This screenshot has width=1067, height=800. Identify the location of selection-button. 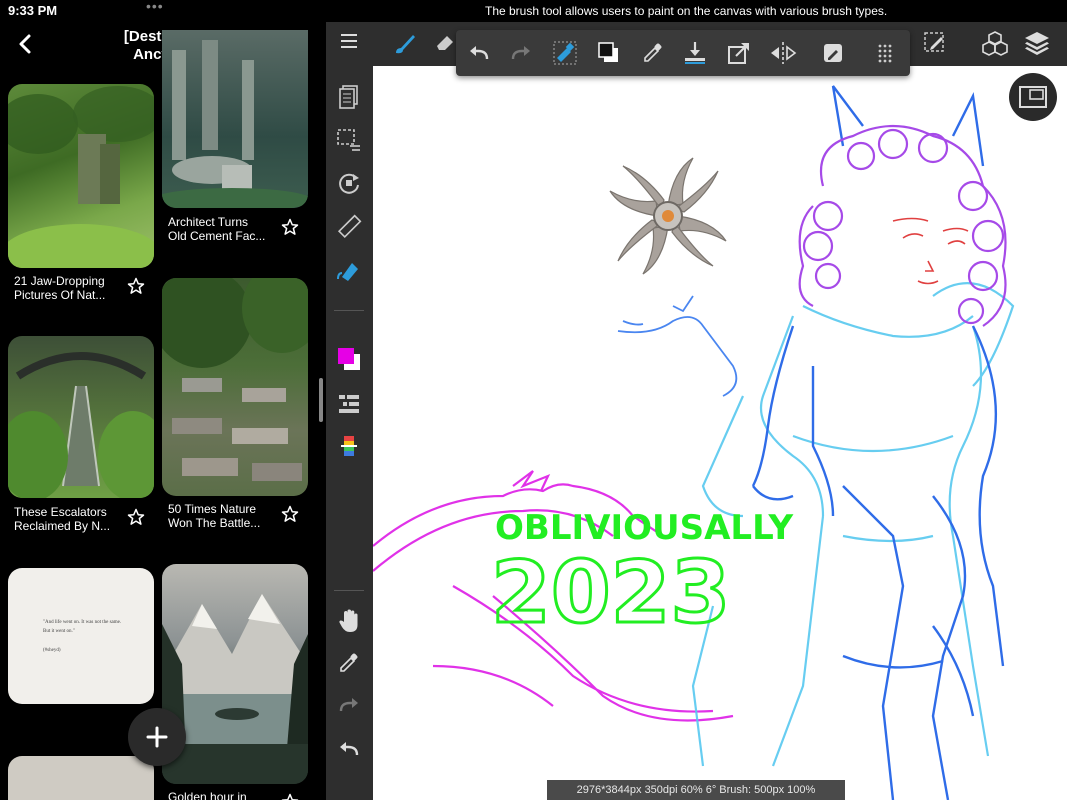
(349, 140).